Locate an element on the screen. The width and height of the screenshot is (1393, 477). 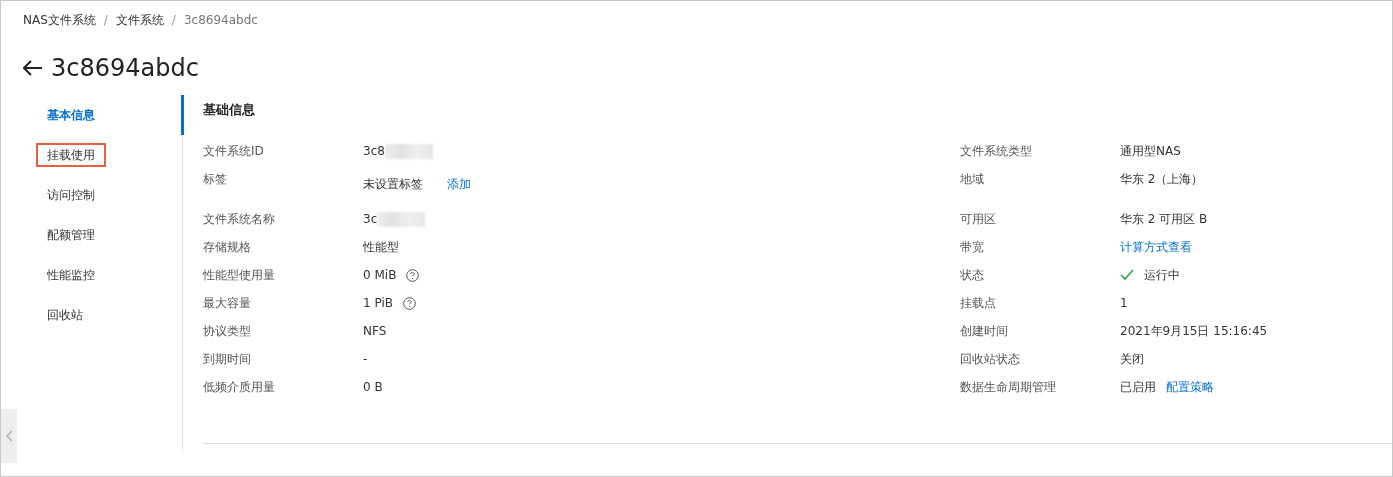
field-label: 带宽 is located at coordinates (972, 247).